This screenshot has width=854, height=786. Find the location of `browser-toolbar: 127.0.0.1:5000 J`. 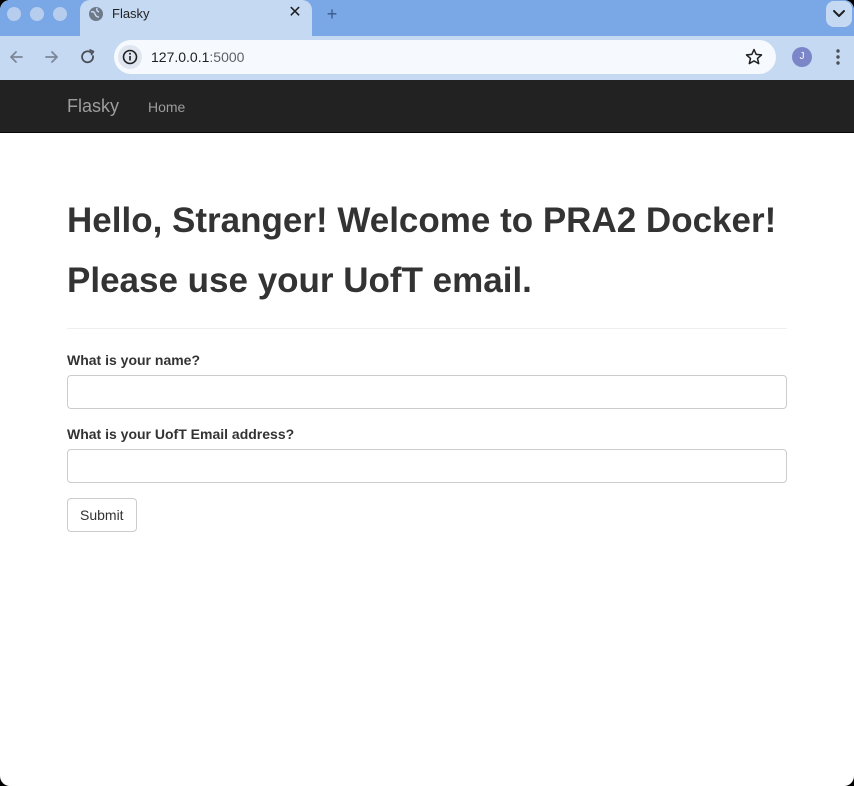

browser-toolbar: 127.0.0.1:5000 J is located at coordinates (427, 58).